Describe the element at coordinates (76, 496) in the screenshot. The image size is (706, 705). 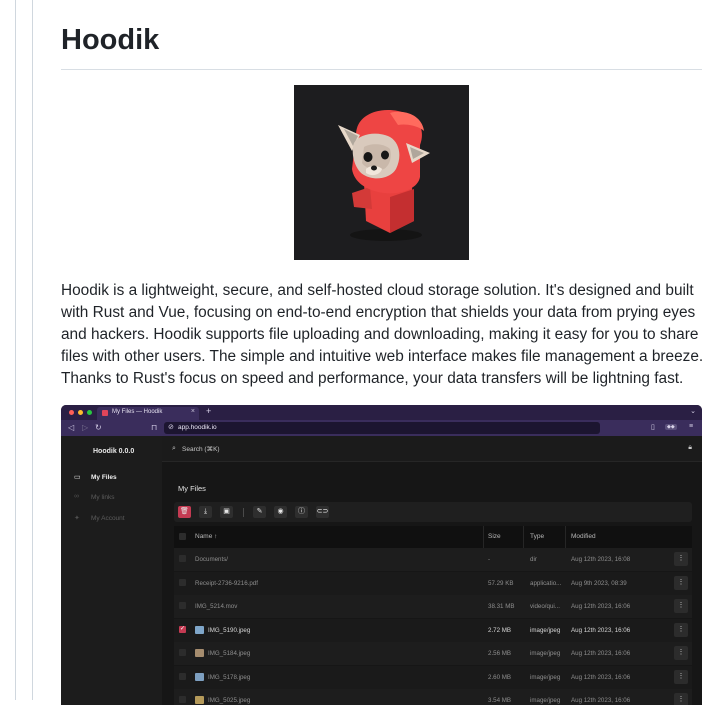
I see `link-icon: ∞` at that location.